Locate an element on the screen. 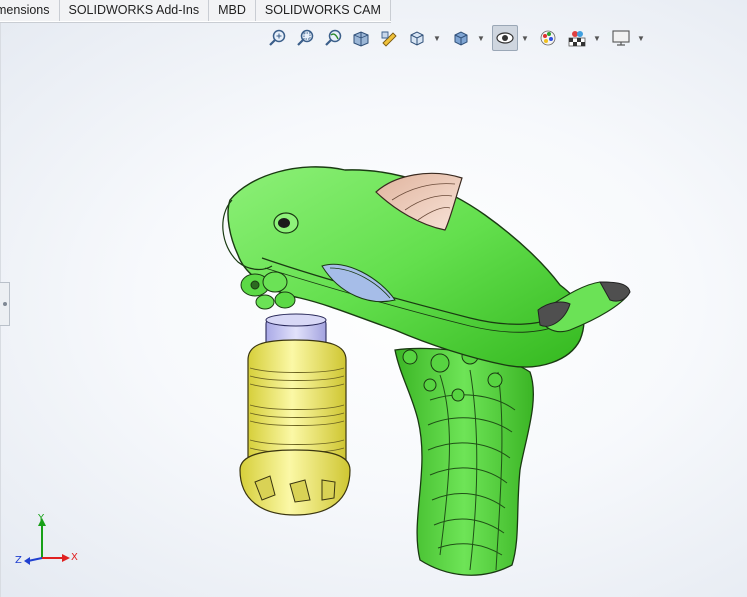 This screenshot has height=597, width=747. triad-z-label: Z is located at coordinates (18, 560).